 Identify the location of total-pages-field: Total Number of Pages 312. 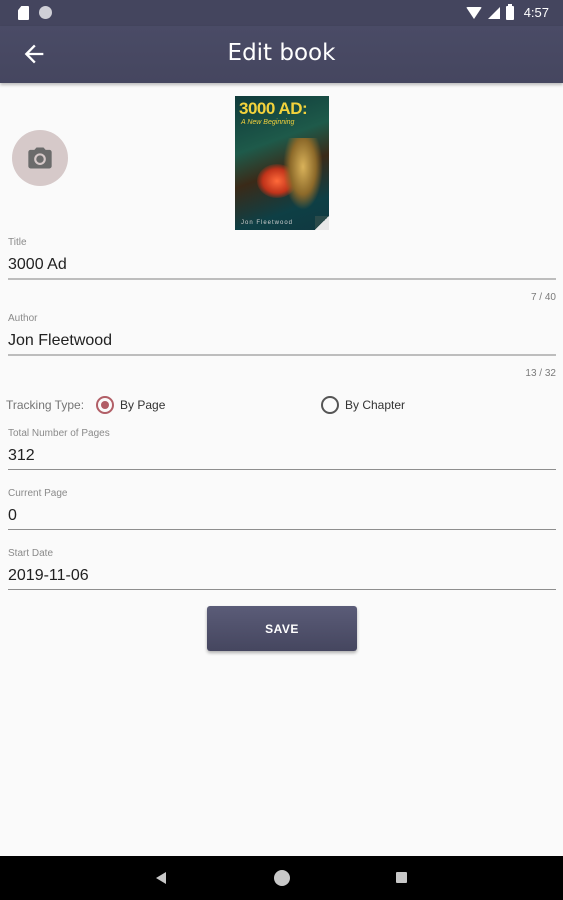
(282, 449).